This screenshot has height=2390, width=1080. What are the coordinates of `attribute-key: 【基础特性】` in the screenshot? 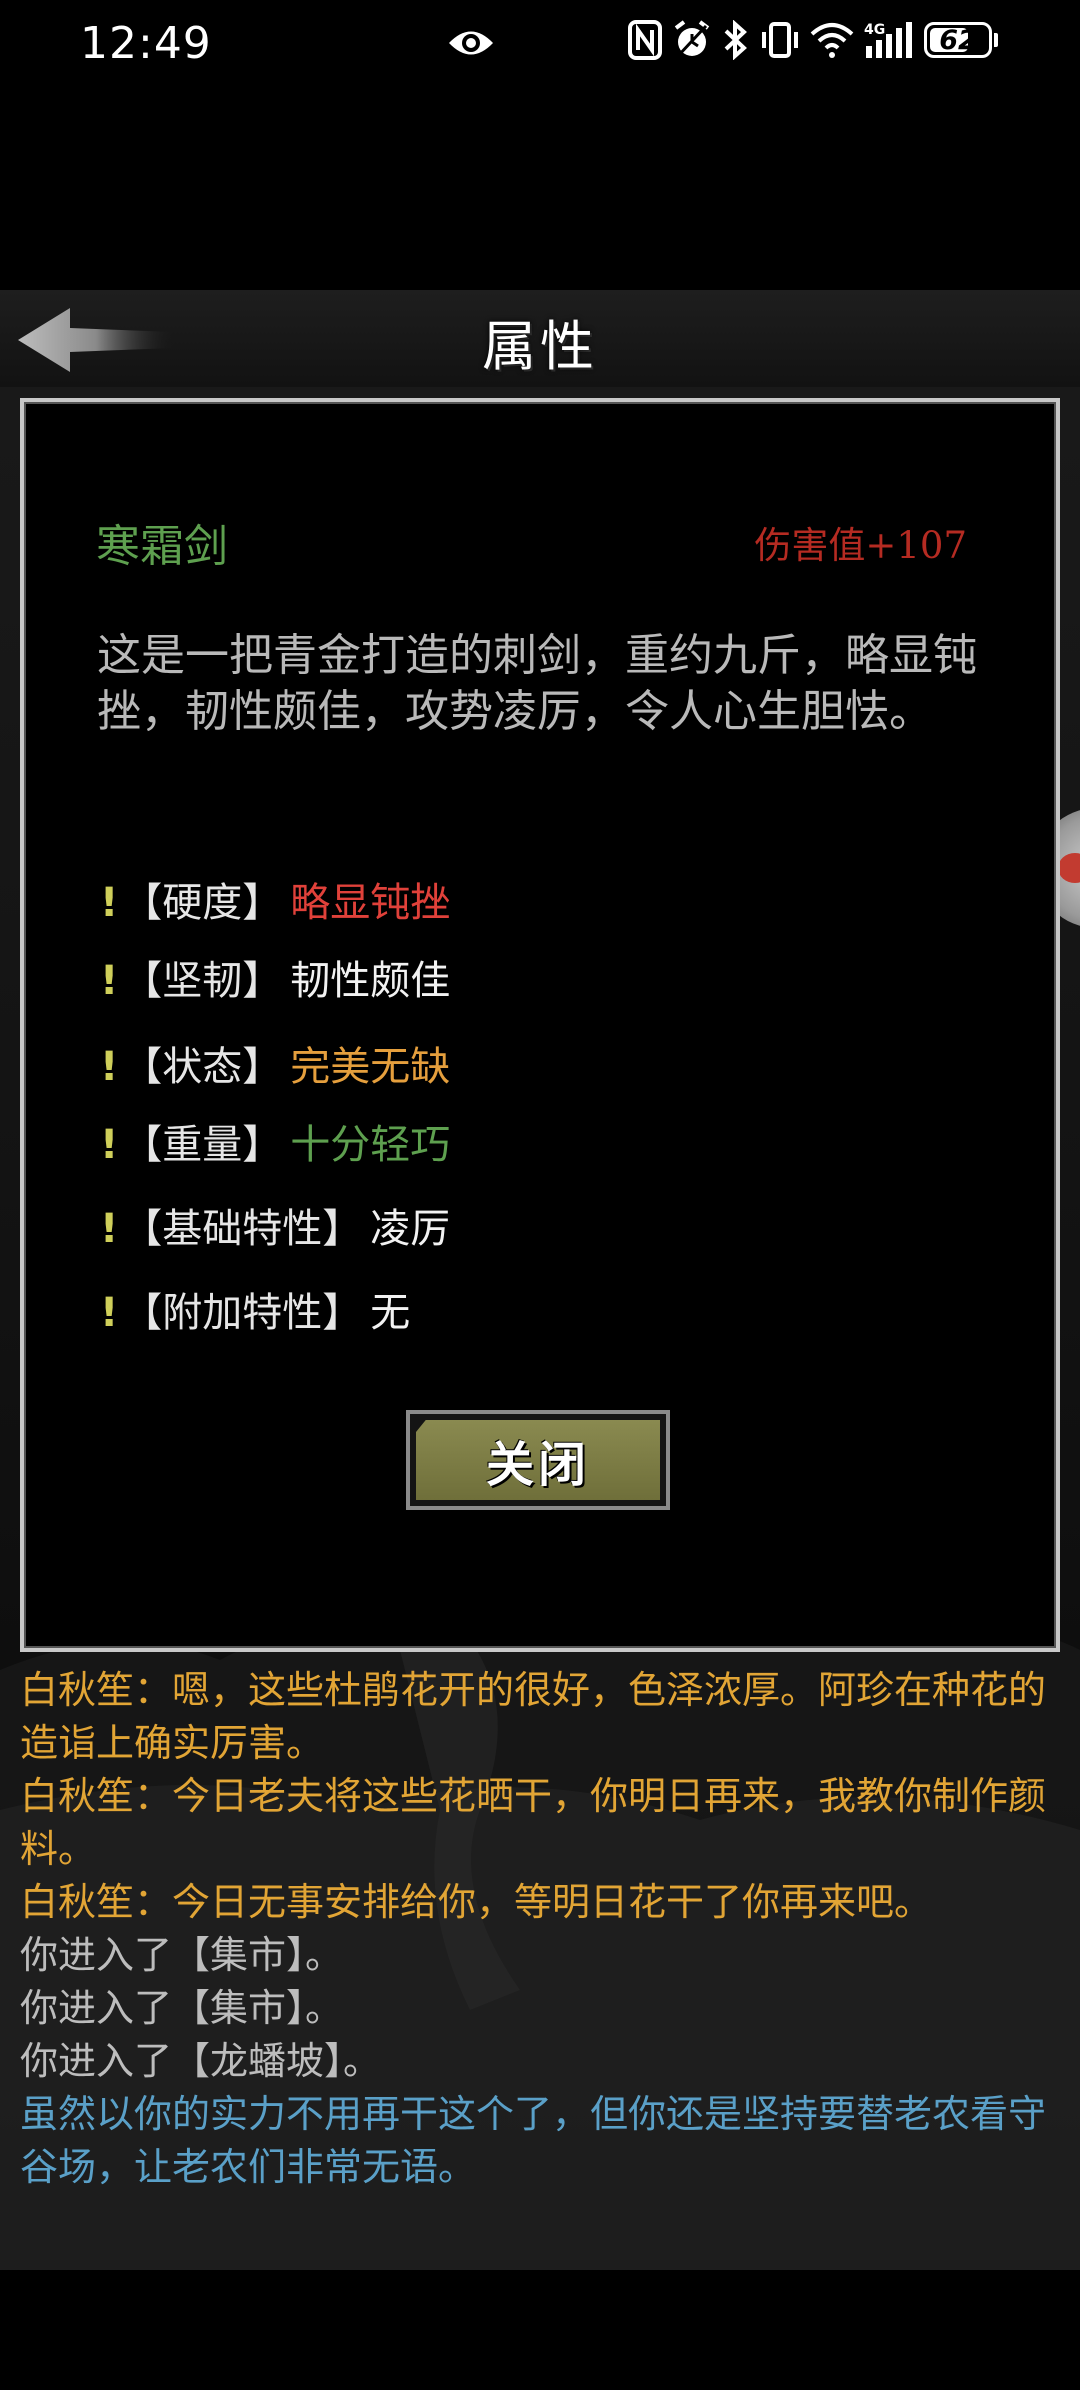 It's located at (242, 1229).